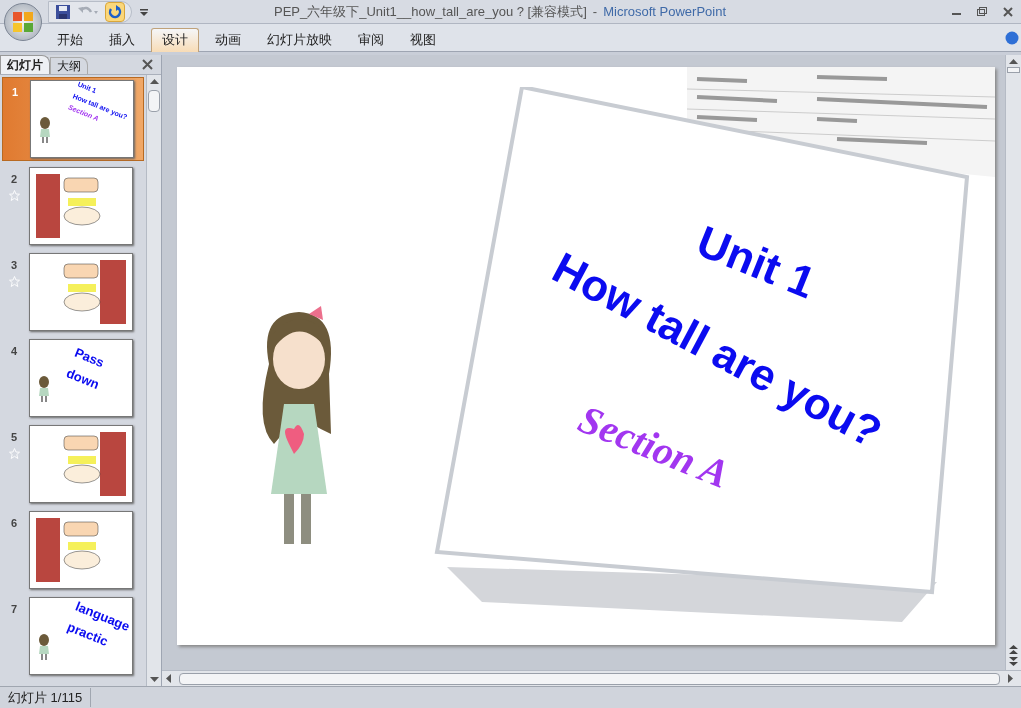  Describe the element at coordinates (1010, 678) in the screenshot. I see `scroll-right-icon` at that location.